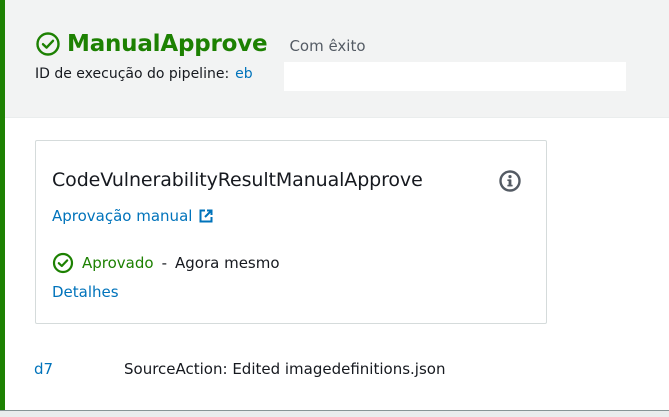  I want to click on stage-name: ManualApprove, so click(167, 44).